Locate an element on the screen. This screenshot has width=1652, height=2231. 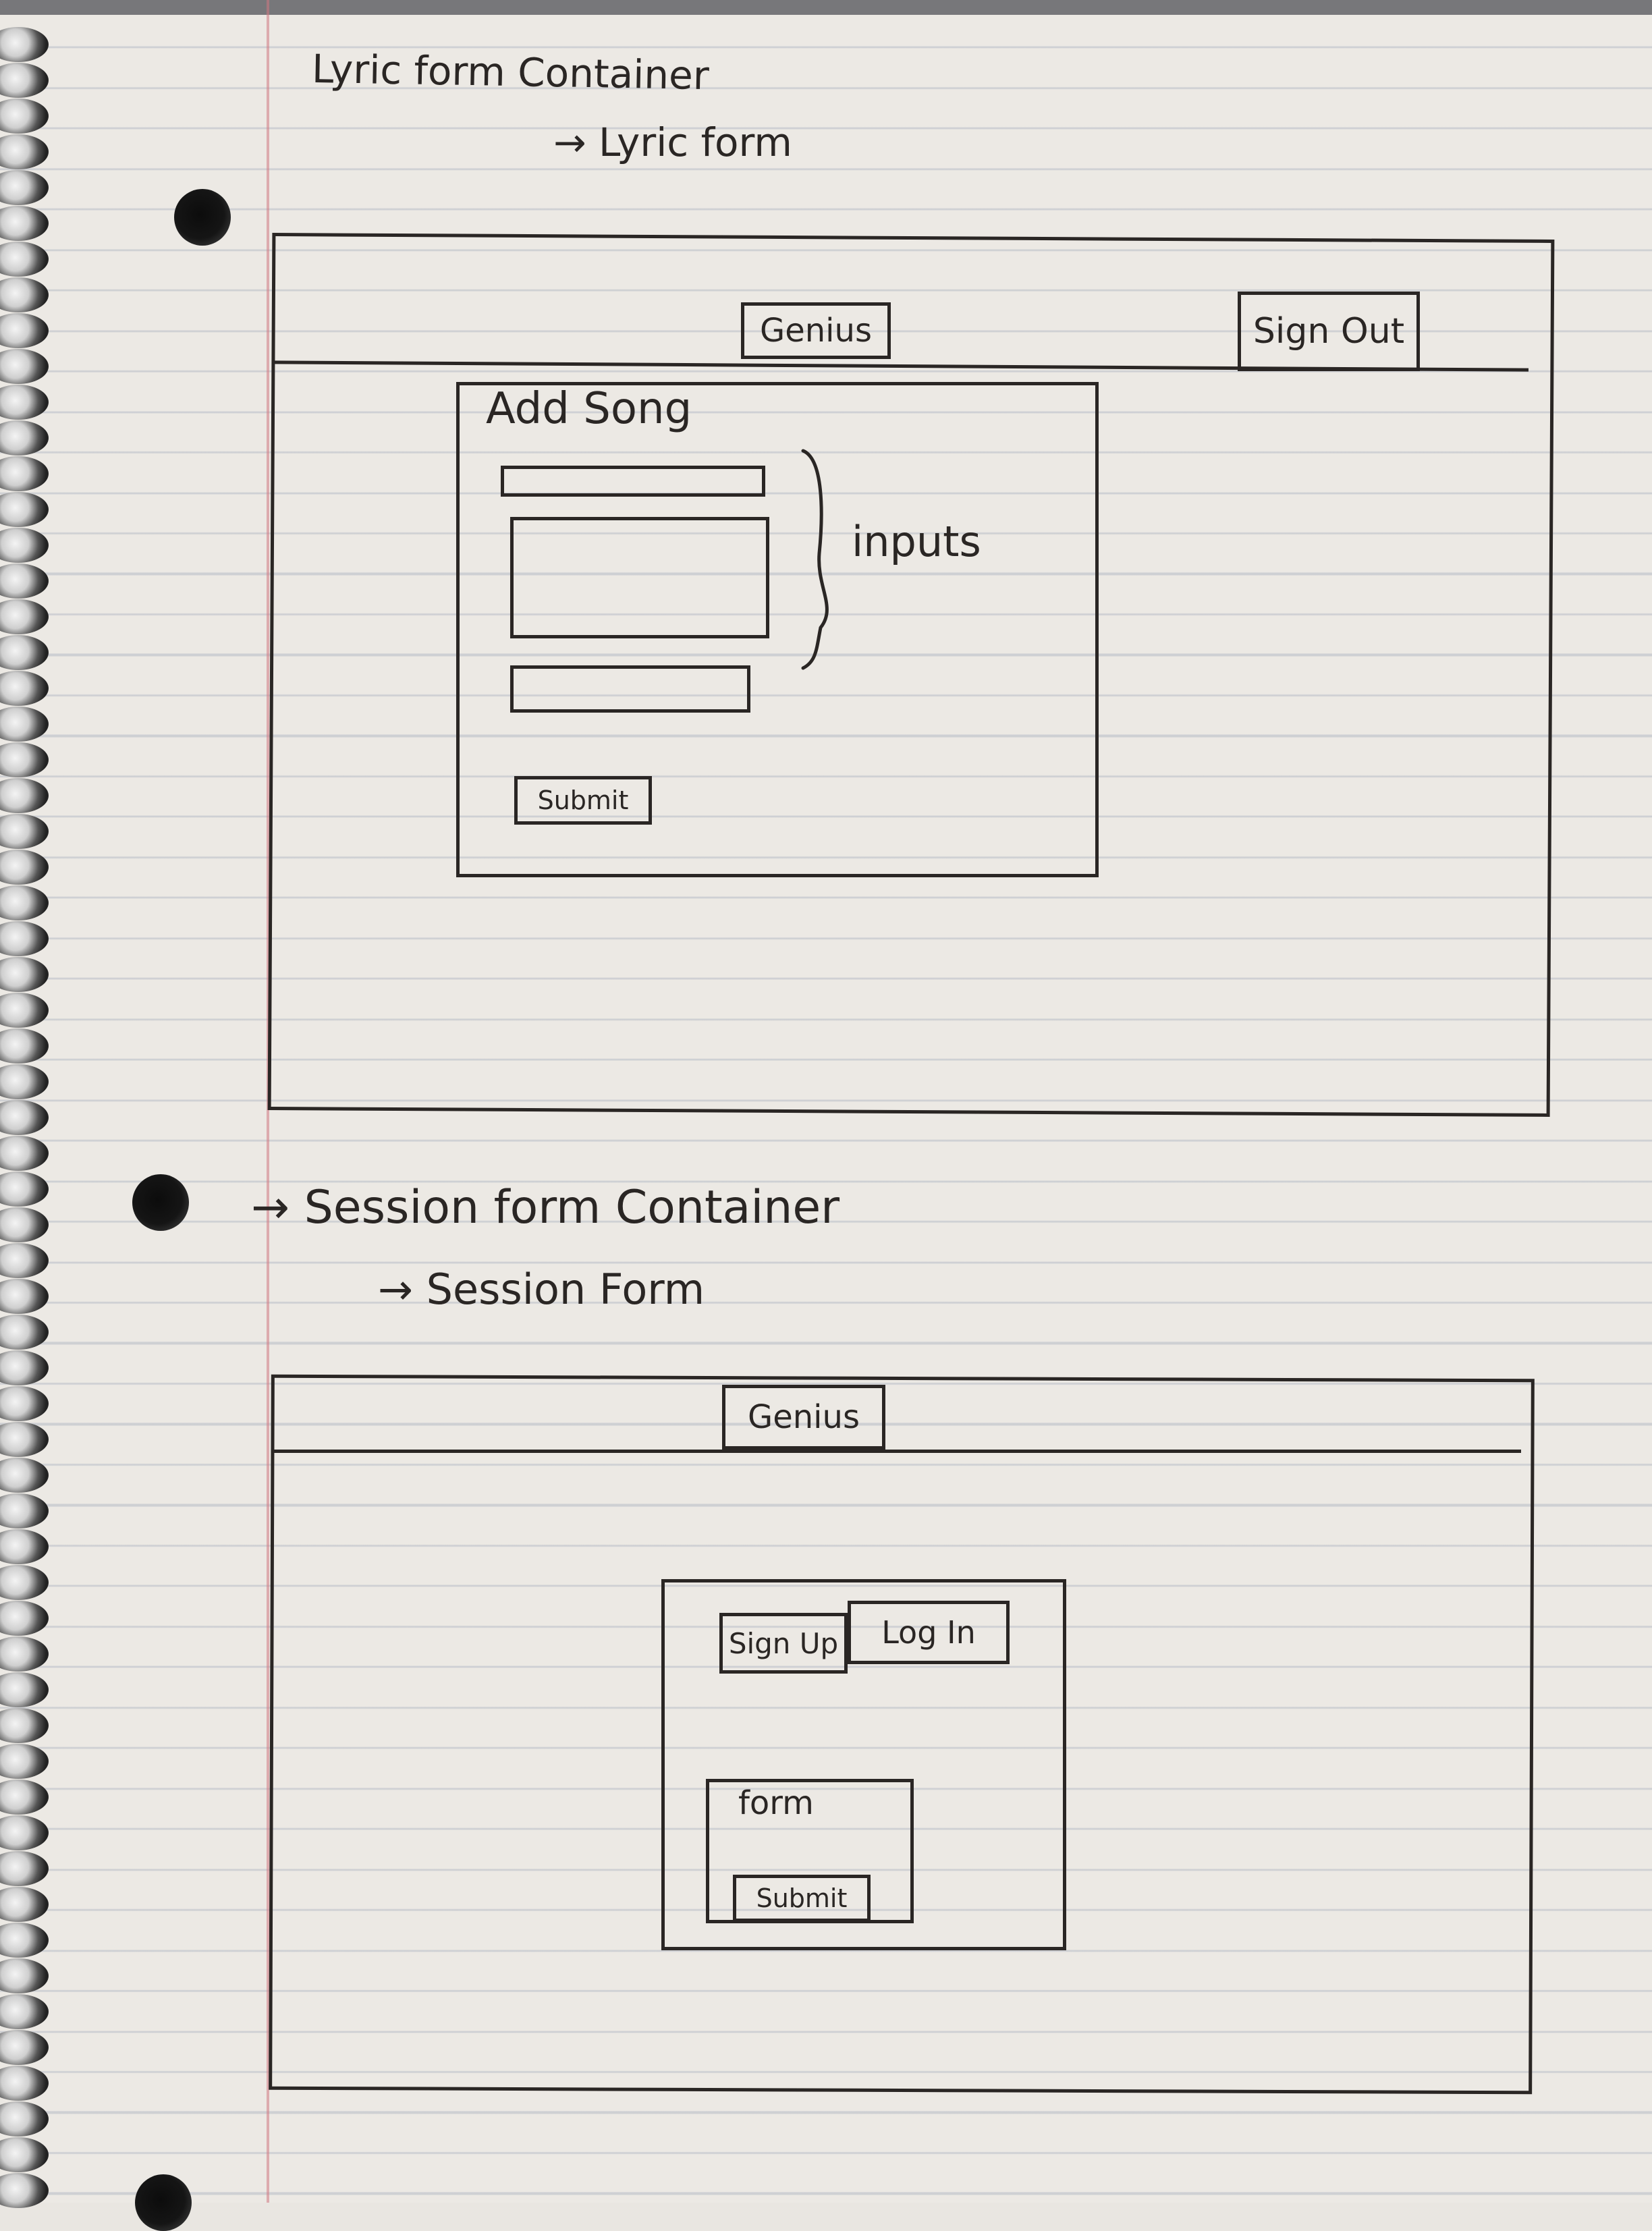
add-song-submit-button: Submit is located at coordinates (583, 800).